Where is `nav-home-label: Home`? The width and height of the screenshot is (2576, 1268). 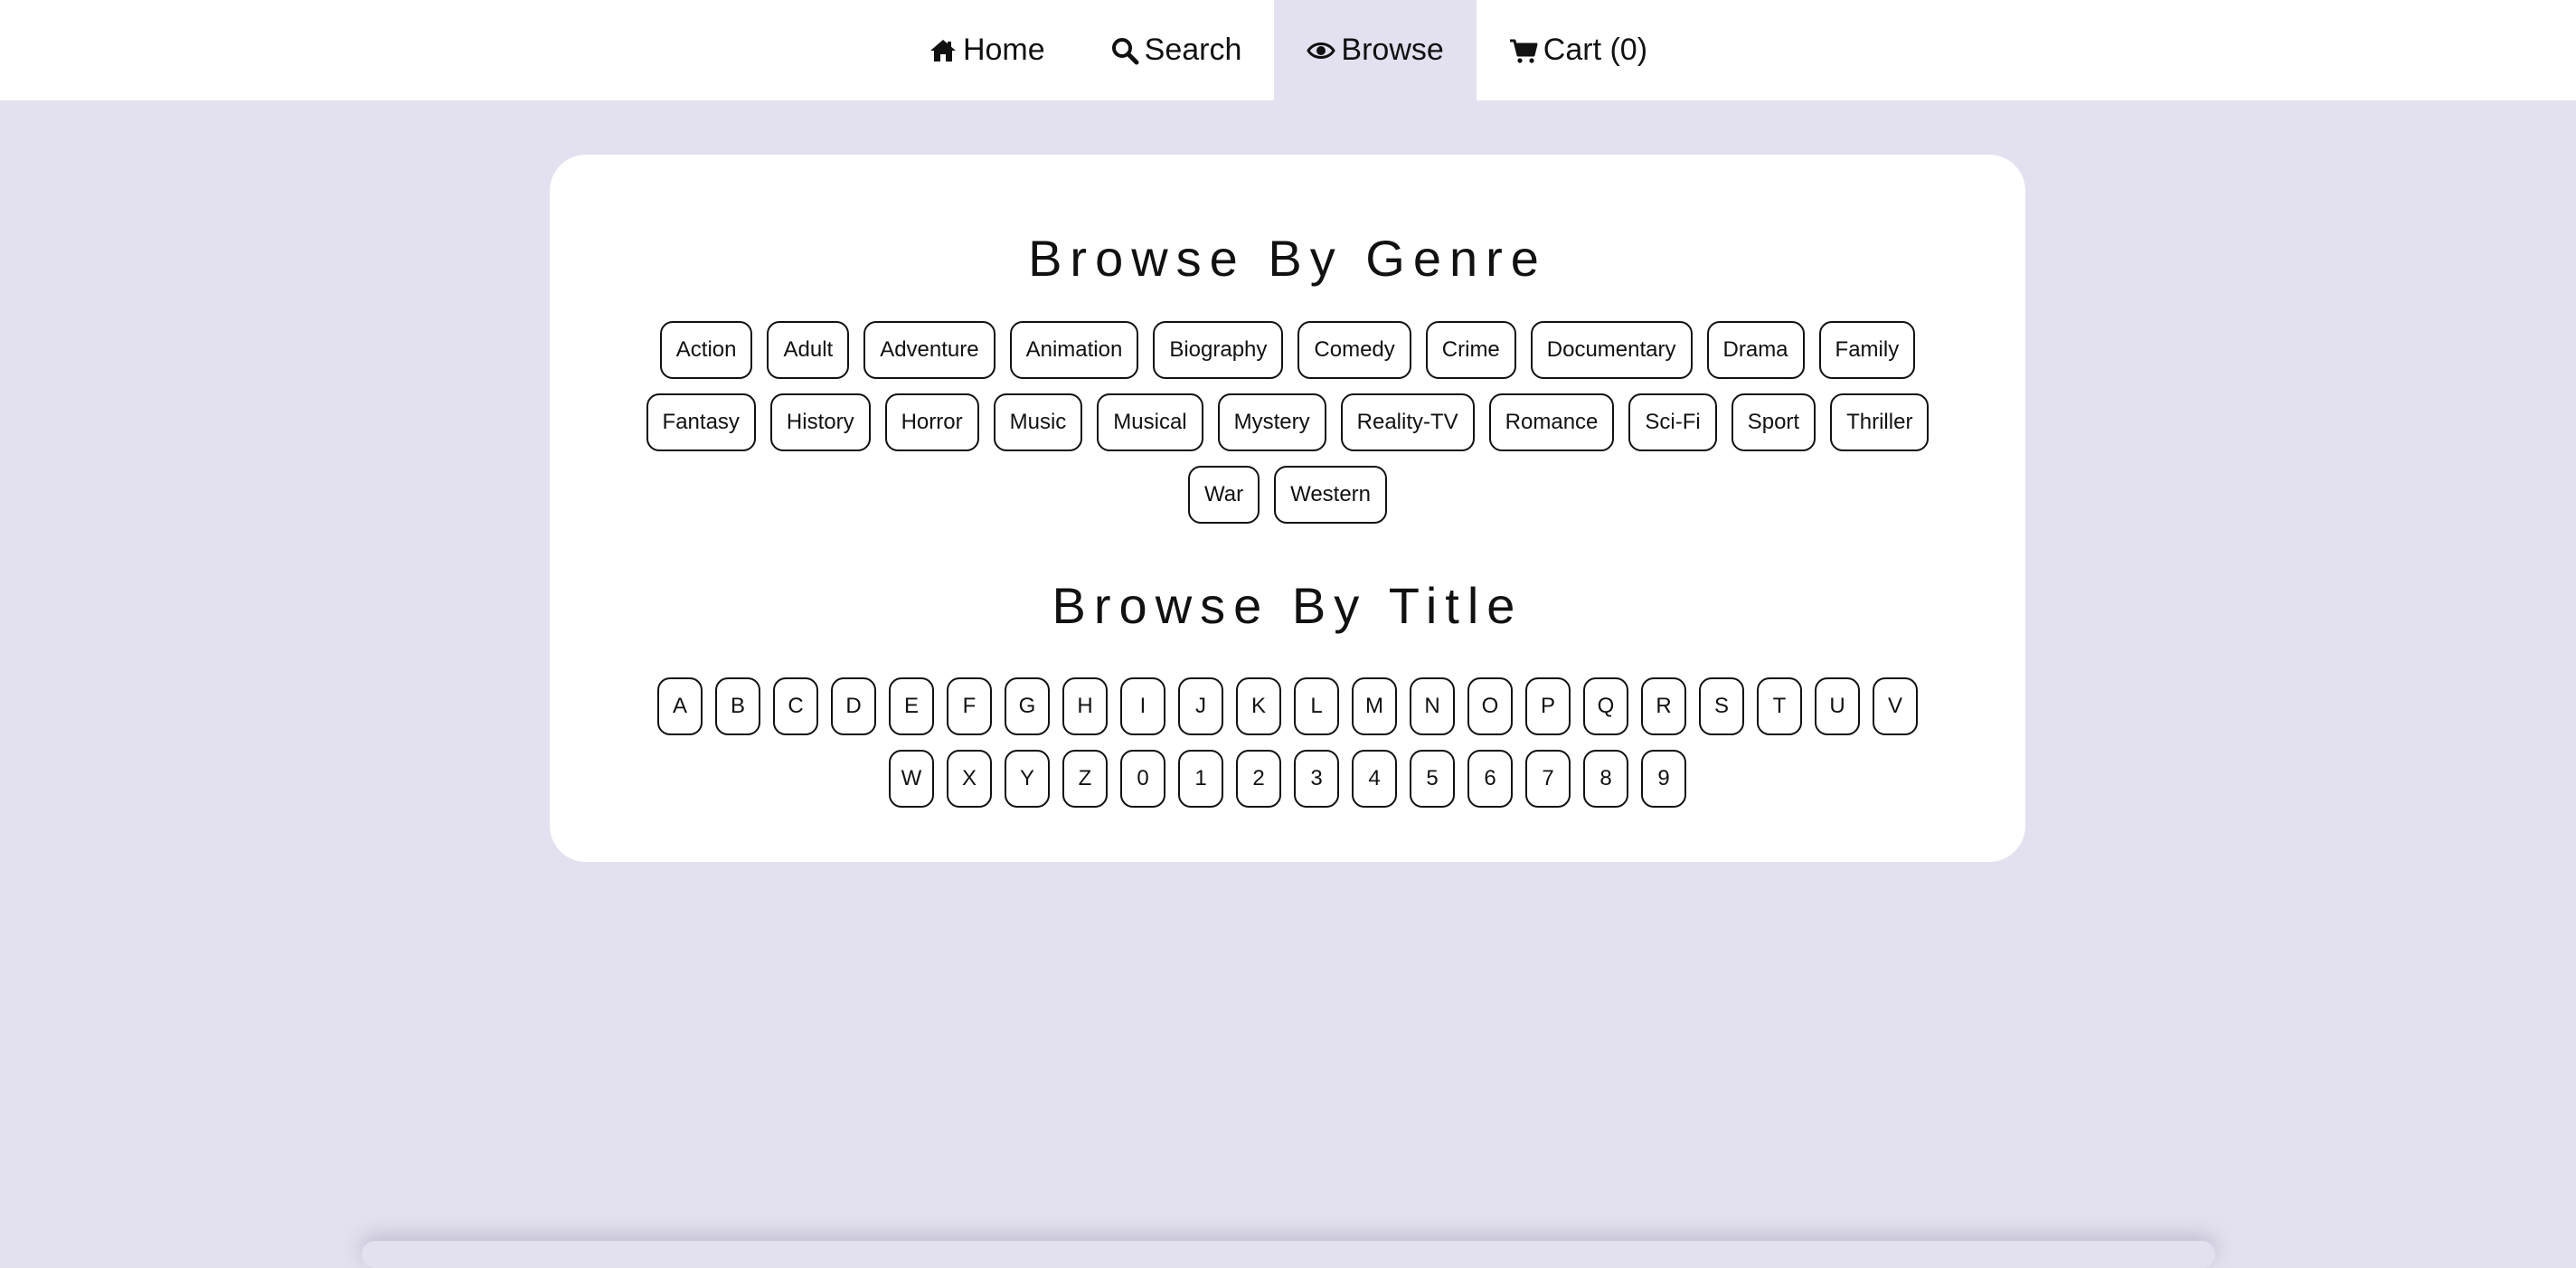 nav-home-label: Home is located at coordinates (1004, 50).